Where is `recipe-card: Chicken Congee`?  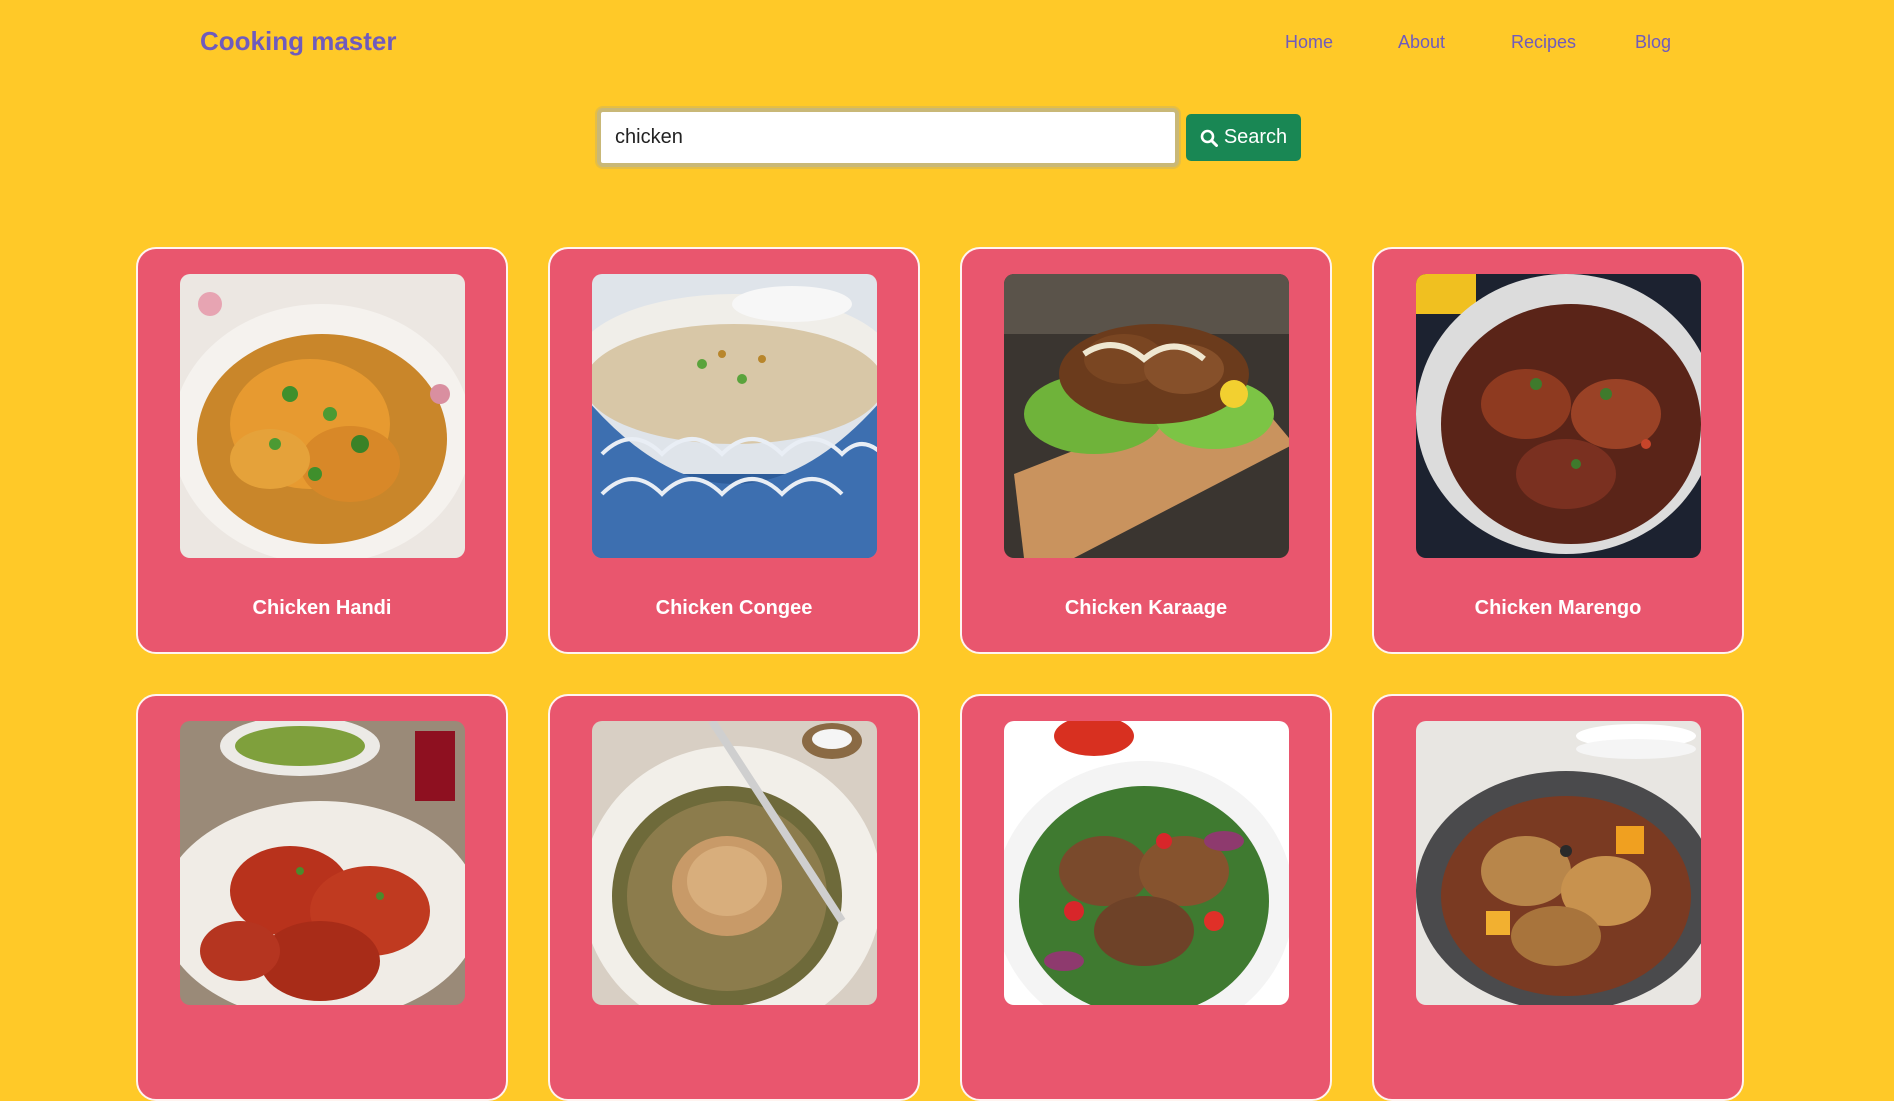
recipe-card: Chicken Congee is located at coordinates (734, 450).